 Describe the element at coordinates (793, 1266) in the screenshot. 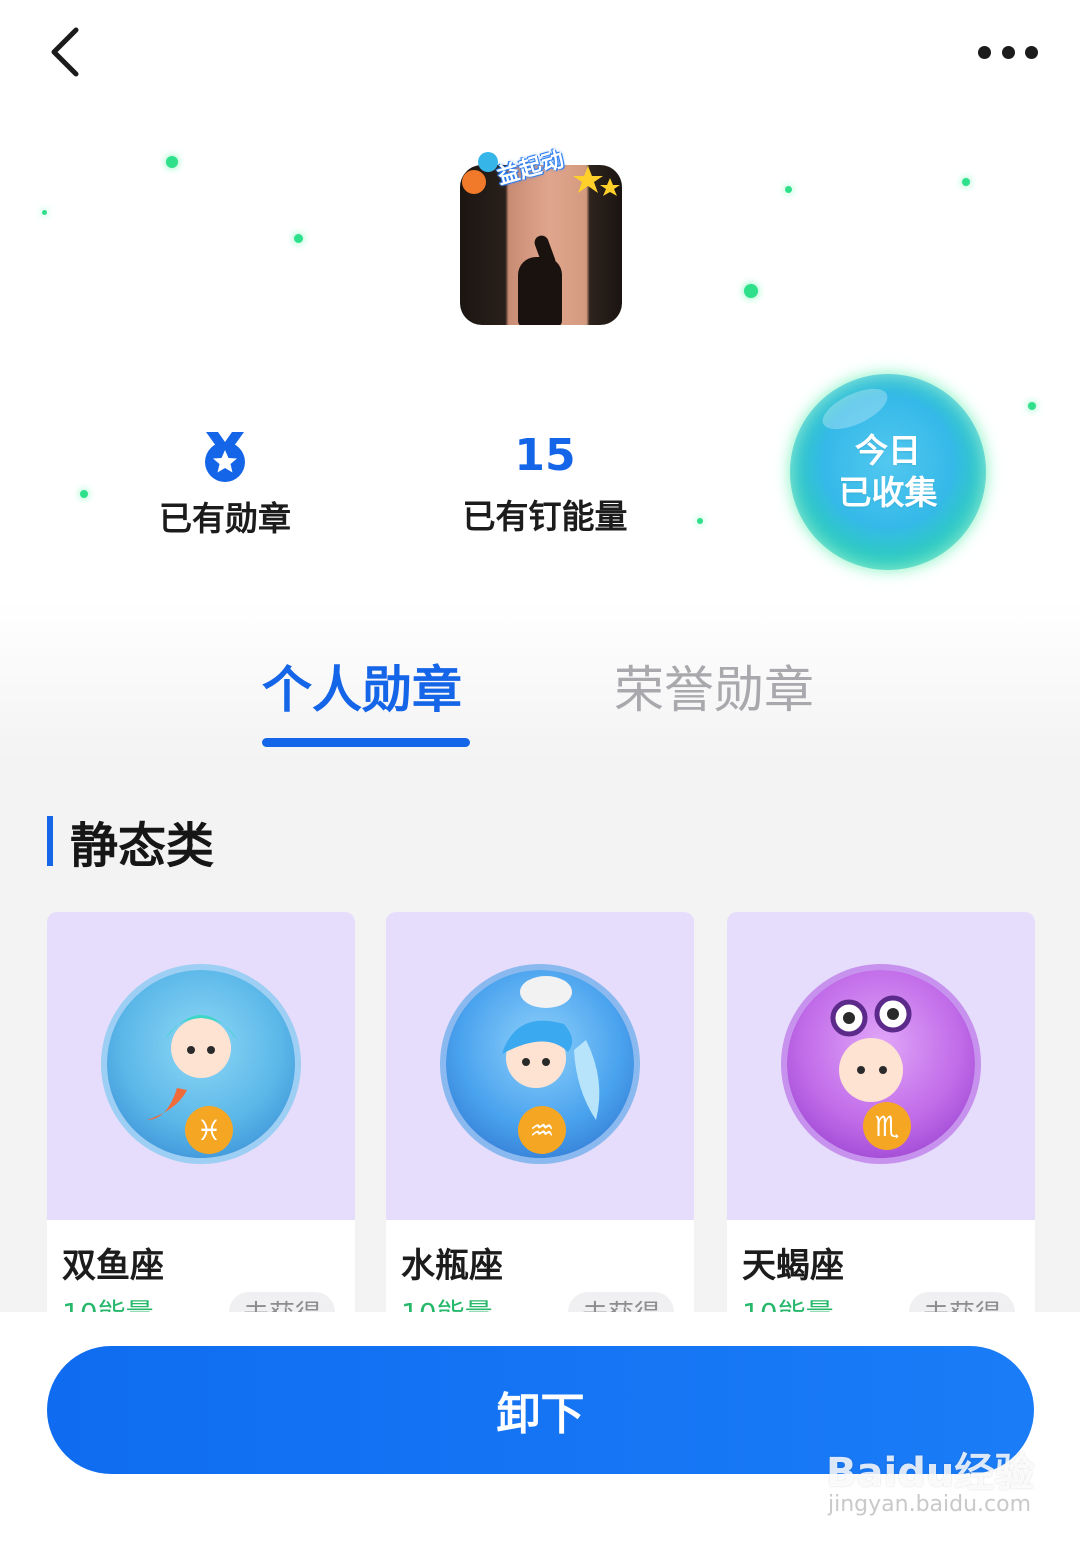

I see `badge-name: 天蝎座` at that location.